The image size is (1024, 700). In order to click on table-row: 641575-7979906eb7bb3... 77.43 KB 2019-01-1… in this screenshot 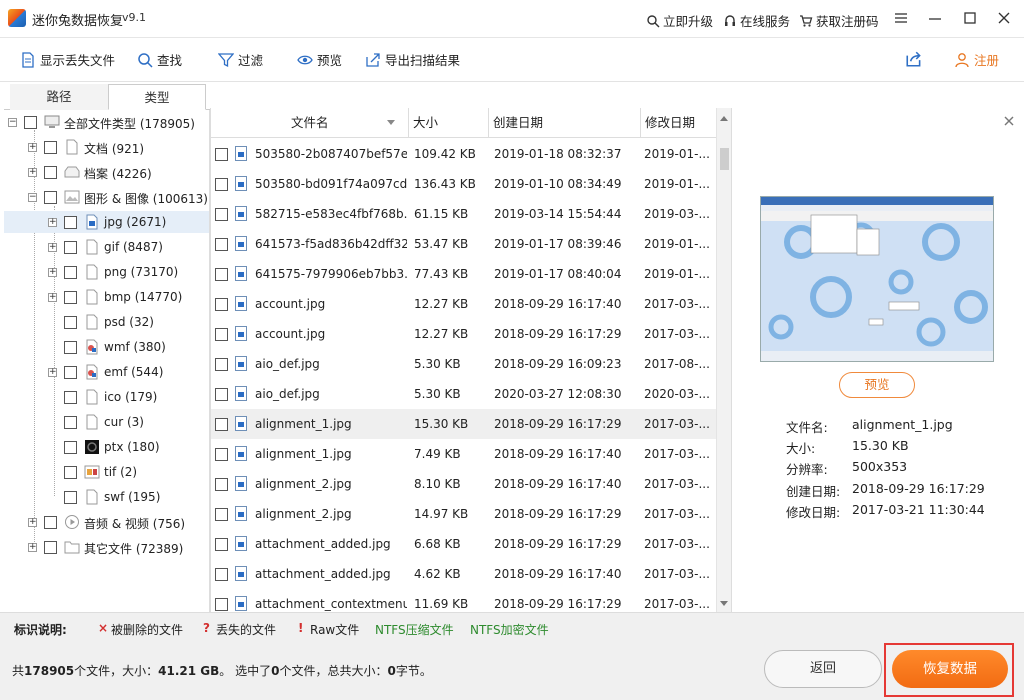, I will do `click(463, 274)`.